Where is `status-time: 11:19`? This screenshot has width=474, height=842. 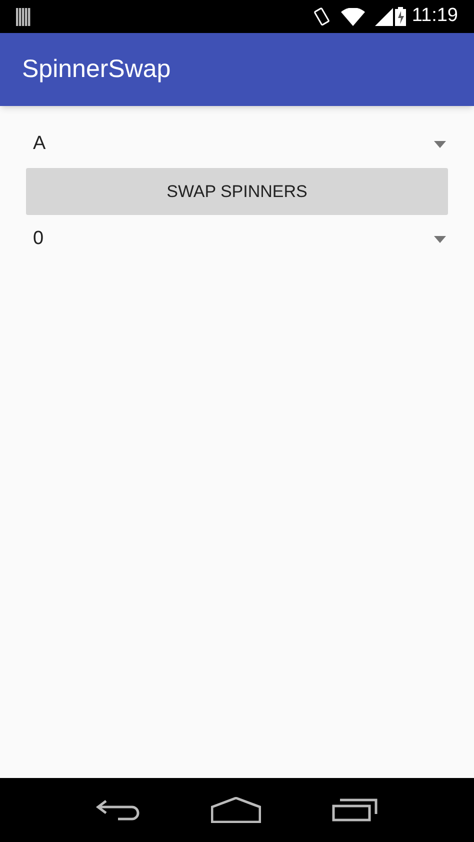
status-time: 11:19 is located at coordinates (435, 16).